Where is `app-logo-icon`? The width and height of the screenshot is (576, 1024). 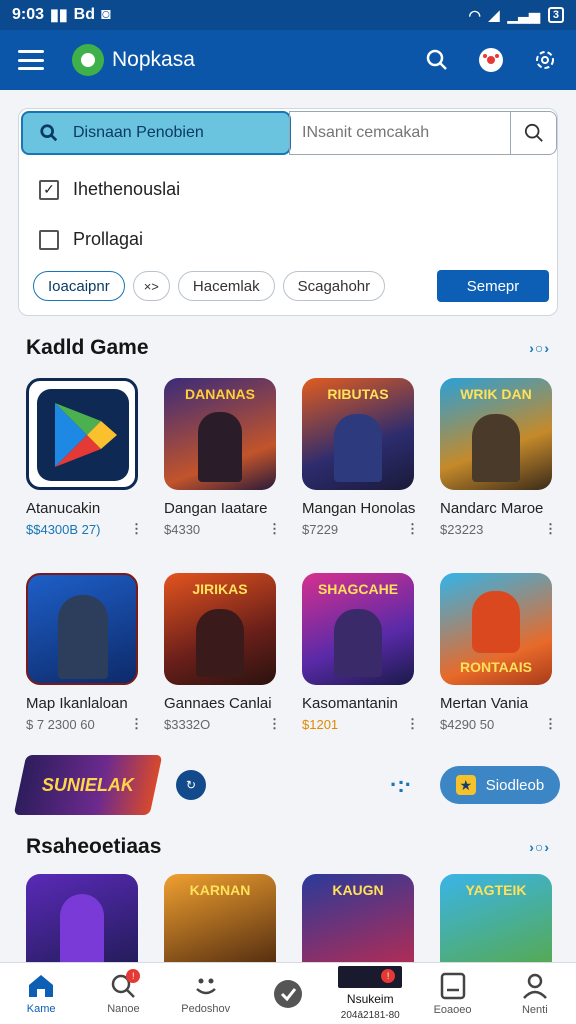 app-logo-icon is located at coordinates (88, 60).